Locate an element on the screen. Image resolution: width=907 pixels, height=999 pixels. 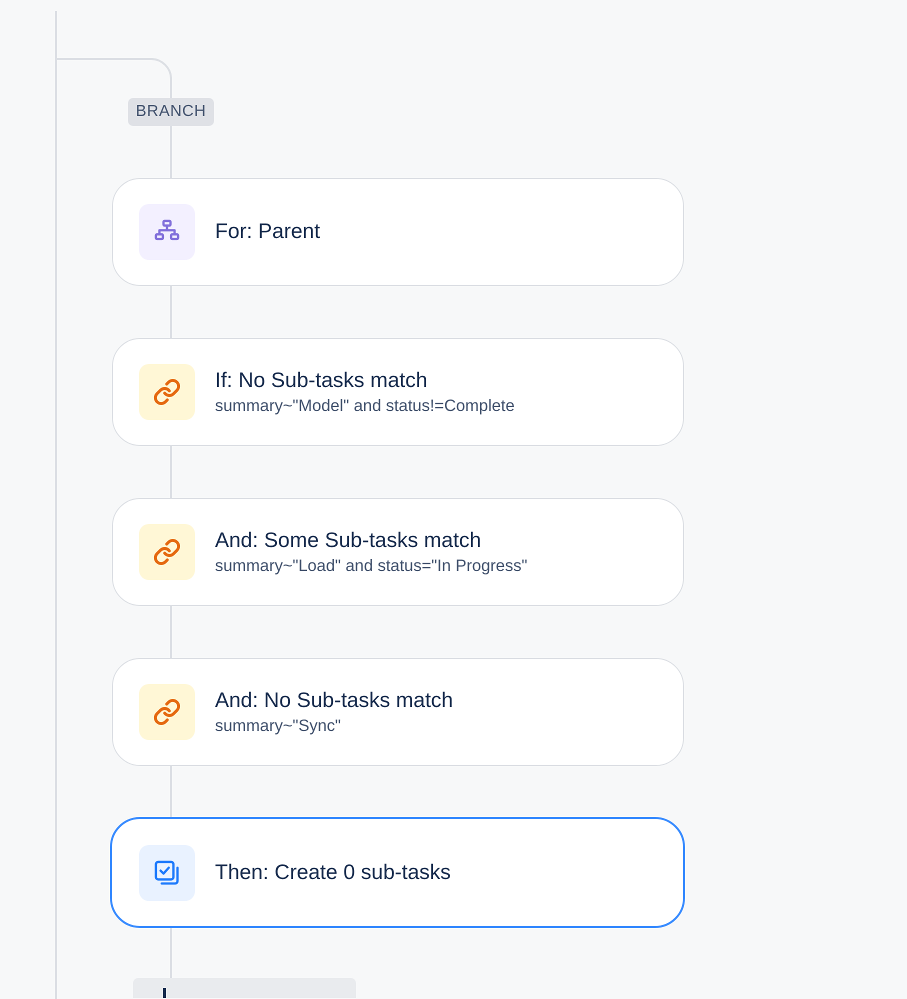
step-condition: summary~"Load" and status="In Progress" is located at coordinates (371, 566).